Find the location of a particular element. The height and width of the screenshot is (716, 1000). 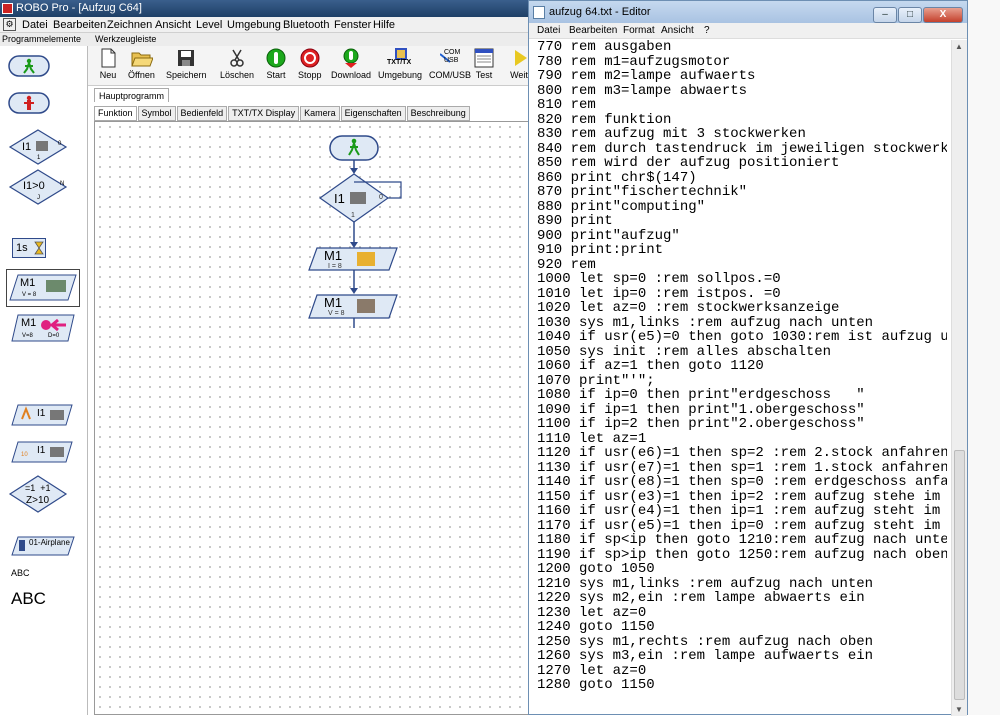

desktop-edge is located at coordinates (984, 357).